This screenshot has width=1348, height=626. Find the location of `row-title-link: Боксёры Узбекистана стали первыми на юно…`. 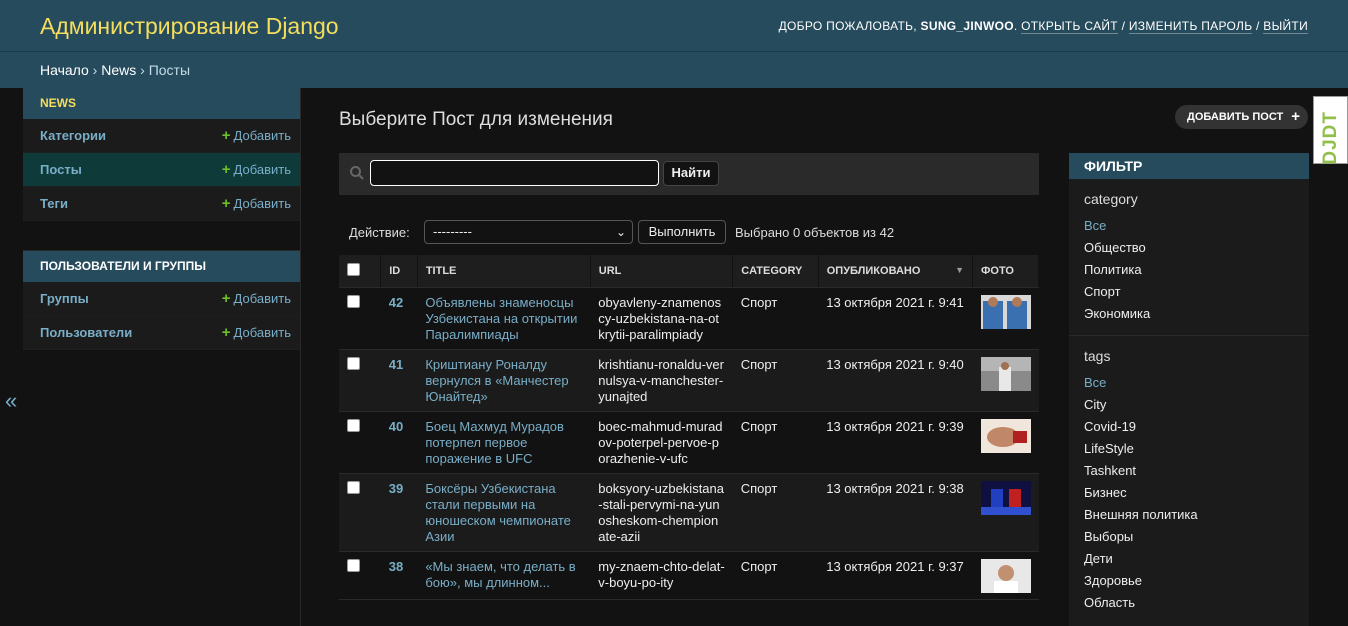

row-title-link: Боксёры Узбекистана стали первыми на юно… is located at coordinates (498, 512).